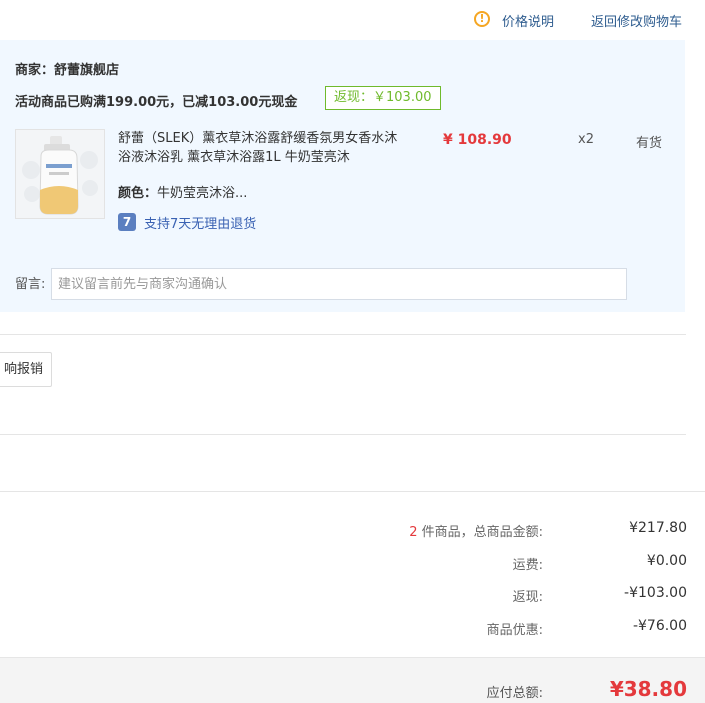 This screenshot has height=703, width=705. What do you see at coordinates (339, 284) in the screenshot?
I see `message-input` at bounding box center [339, 284].